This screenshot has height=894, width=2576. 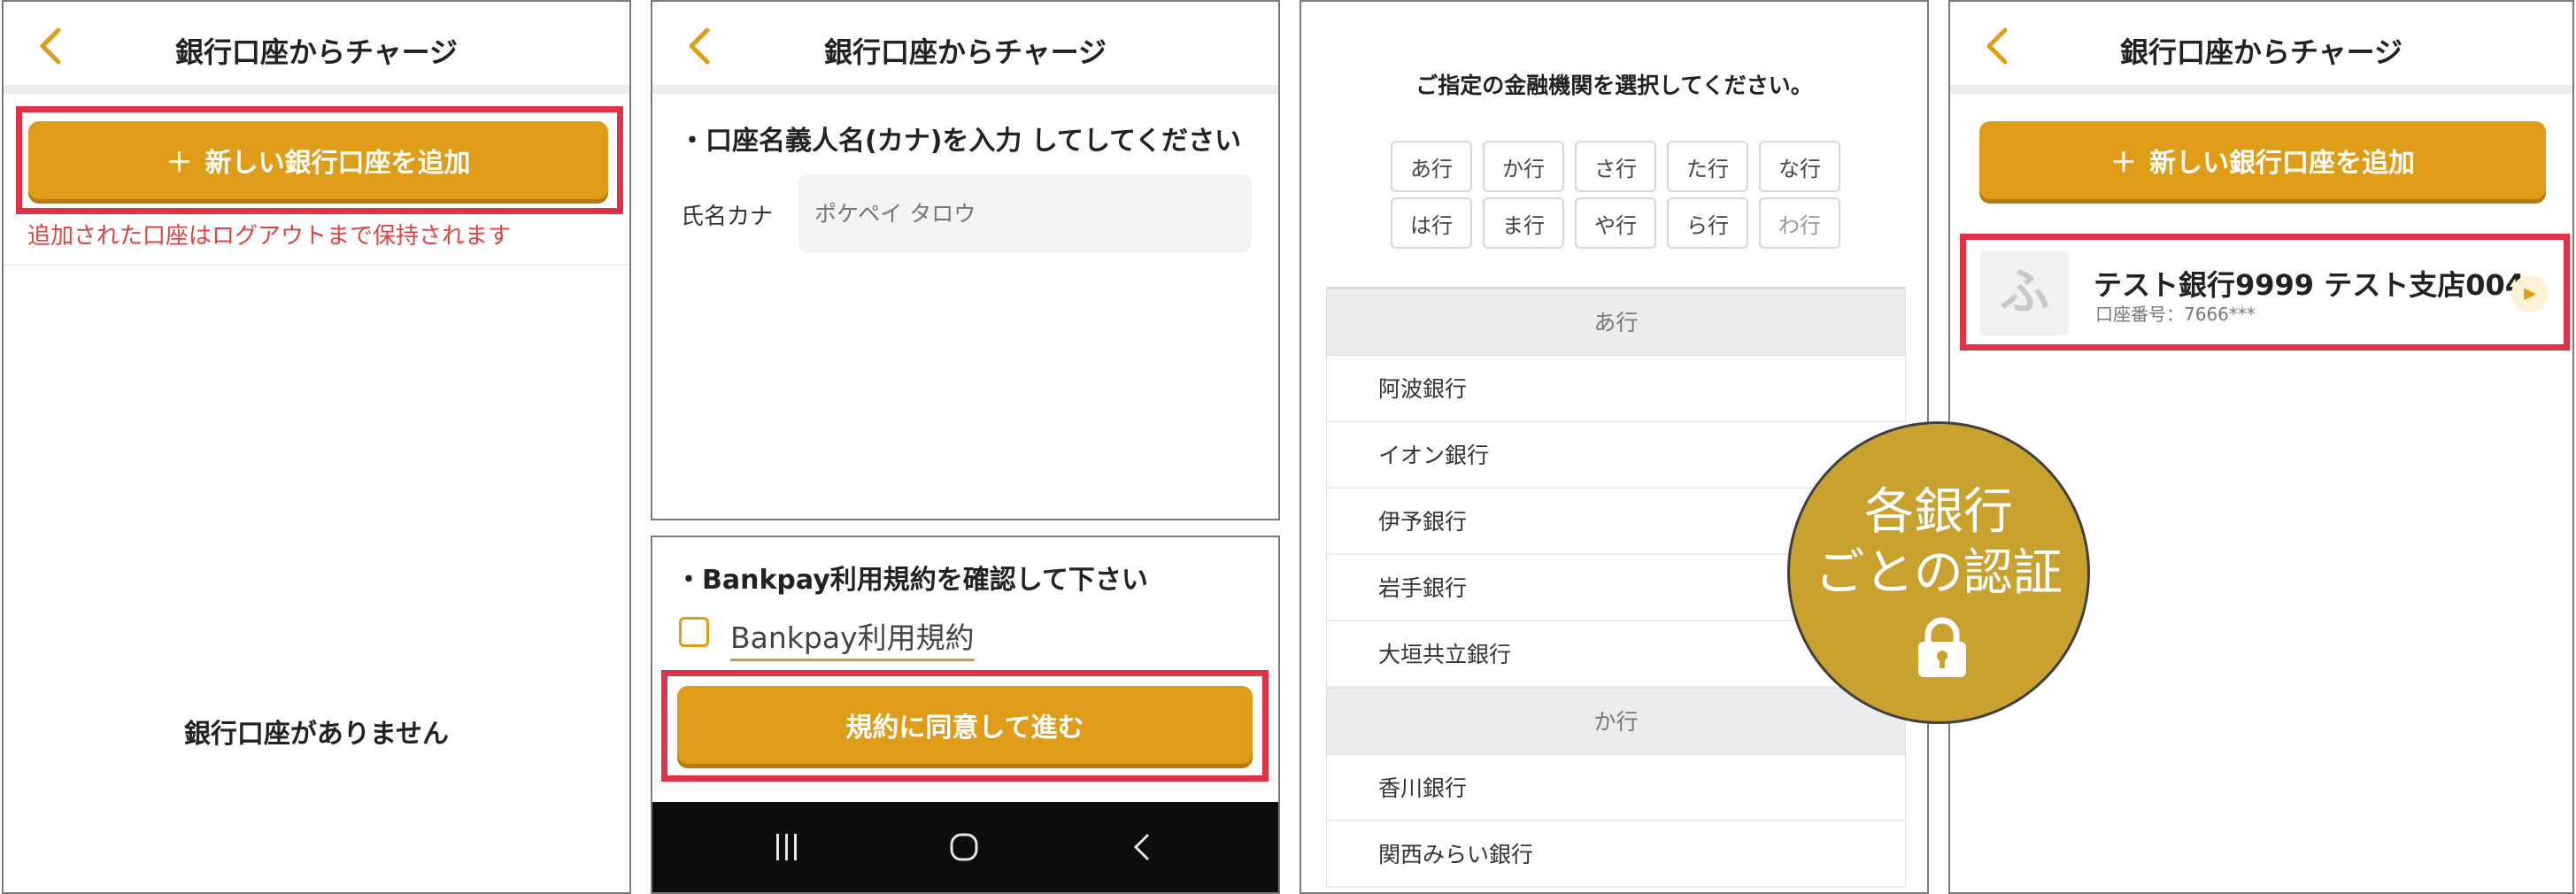 What do you see at coordinates (1707, 223) in the screenshot?
I see `kana-filter-ra: ら行` at bounding box center [1707, 223].